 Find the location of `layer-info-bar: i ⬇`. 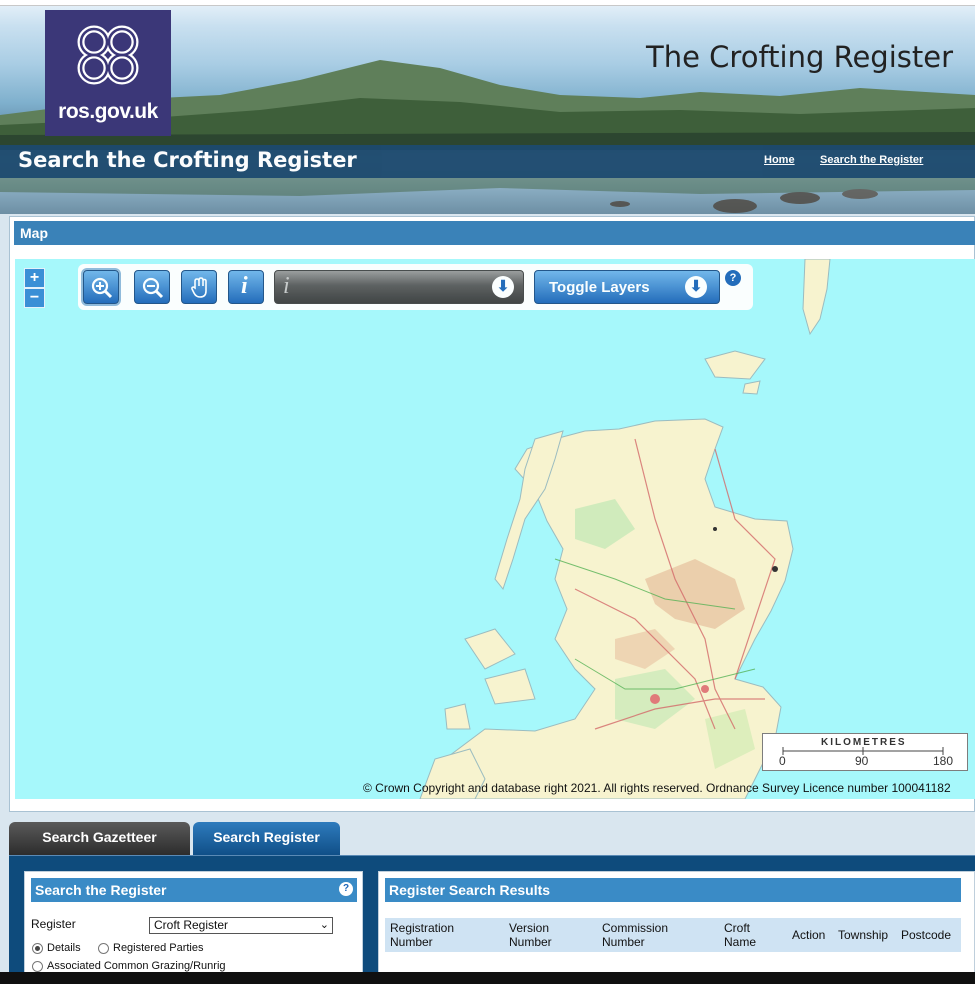

layer-info-bar: i ⬇ is located at coordinates (399, 287).